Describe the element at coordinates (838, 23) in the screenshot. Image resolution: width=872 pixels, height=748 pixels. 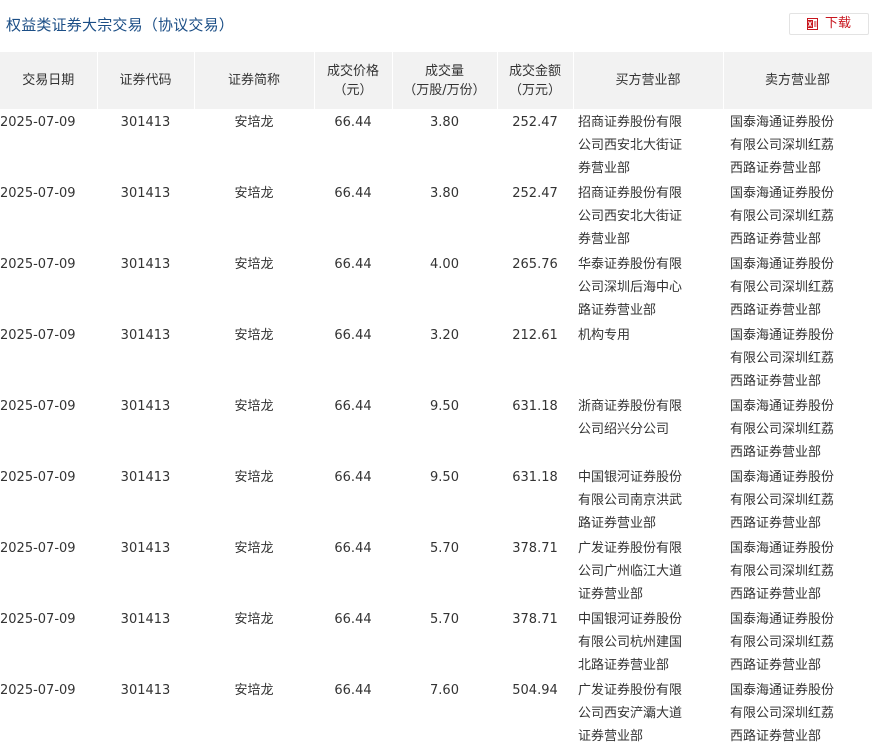
I see `download-label: 下载` at that location.